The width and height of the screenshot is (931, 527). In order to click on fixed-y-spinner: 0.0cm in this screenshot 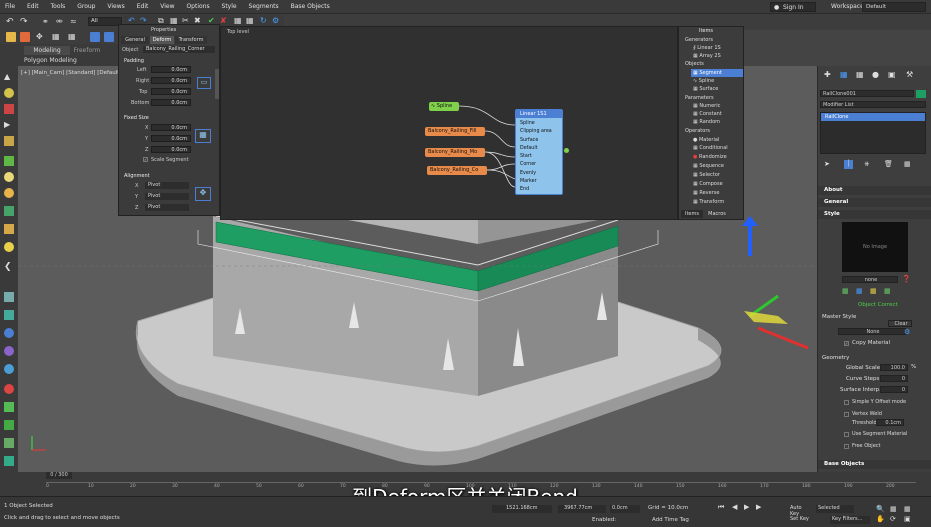, I will do `click(171, 138)`.